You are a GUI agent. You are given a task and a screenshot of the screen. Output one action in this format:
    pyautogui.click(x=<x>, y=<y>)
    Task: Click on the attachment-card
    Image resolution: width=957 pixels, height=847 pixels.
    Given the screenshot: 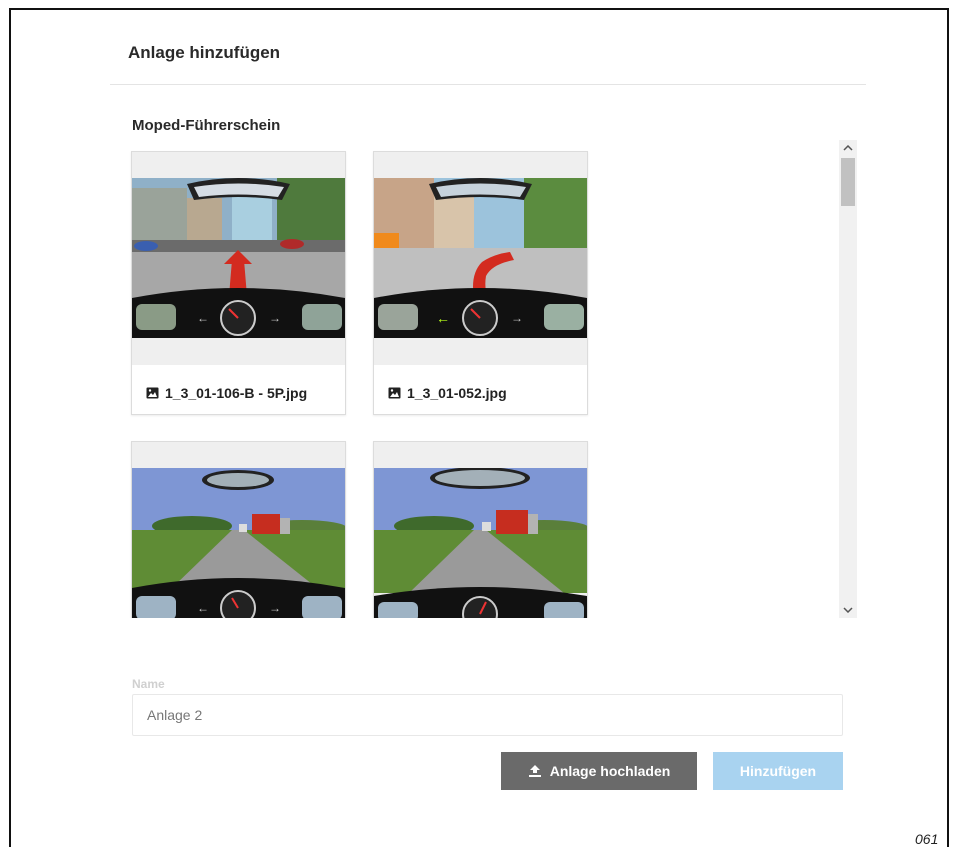 What is the action you would take?
    pyautogui.click(x=480, y=529)
    